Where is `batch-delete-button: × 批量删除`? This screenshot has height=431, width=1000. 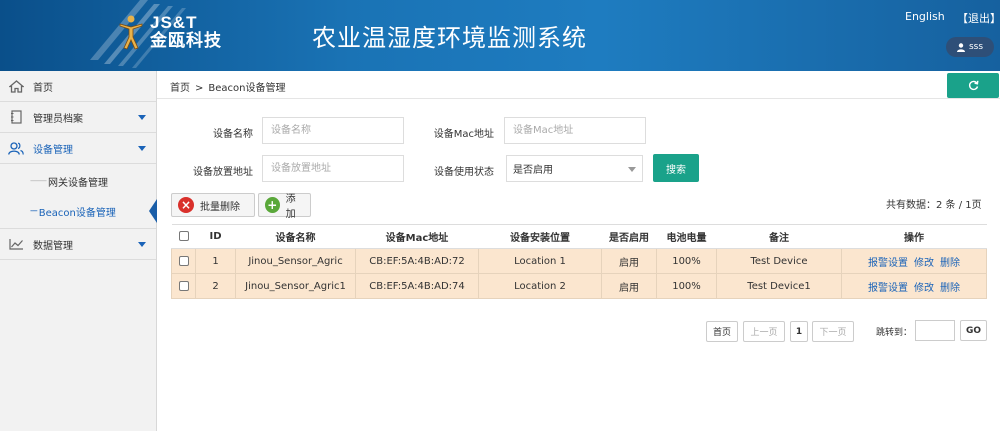 batch-delete-button: × 批量删除 is located at coordinates (213, 205).